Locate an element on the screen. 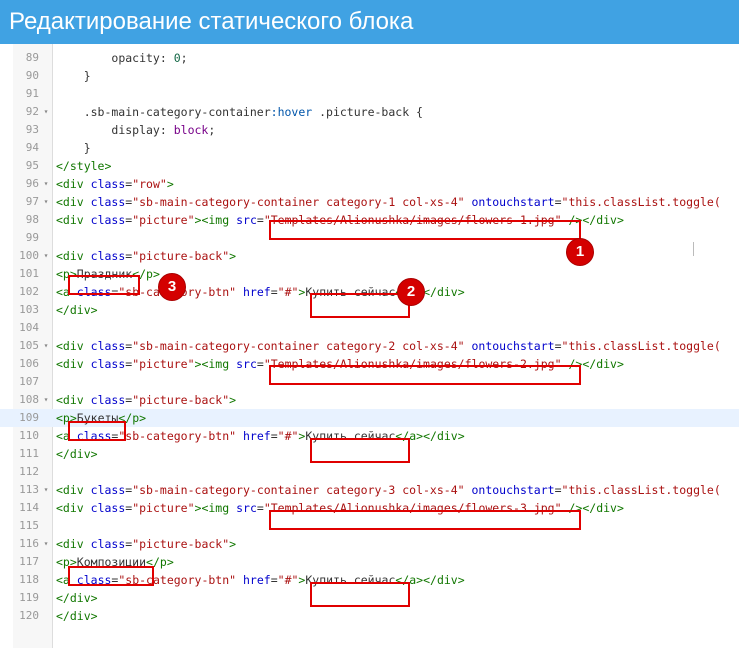  line-number: 91 is located at coordinates (32, 93).